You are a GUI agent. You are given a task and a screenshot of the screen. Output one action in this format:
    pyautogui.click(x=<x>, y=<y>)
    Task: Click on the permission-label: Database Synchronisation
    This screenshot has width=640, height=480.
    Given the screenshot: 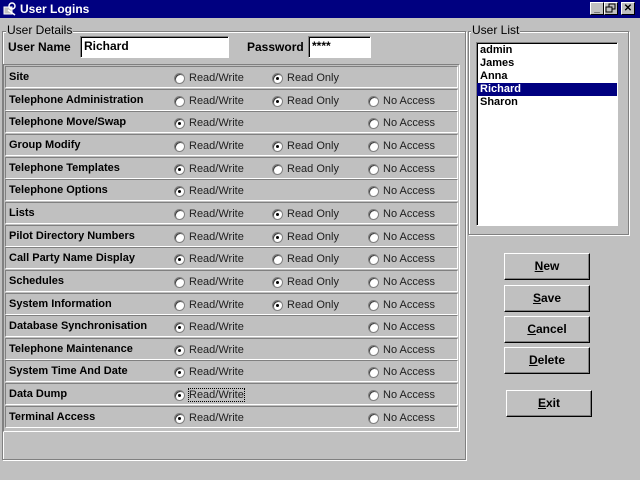 What is the action you would take?
    pyautogui.click(x=78, y=326)
    